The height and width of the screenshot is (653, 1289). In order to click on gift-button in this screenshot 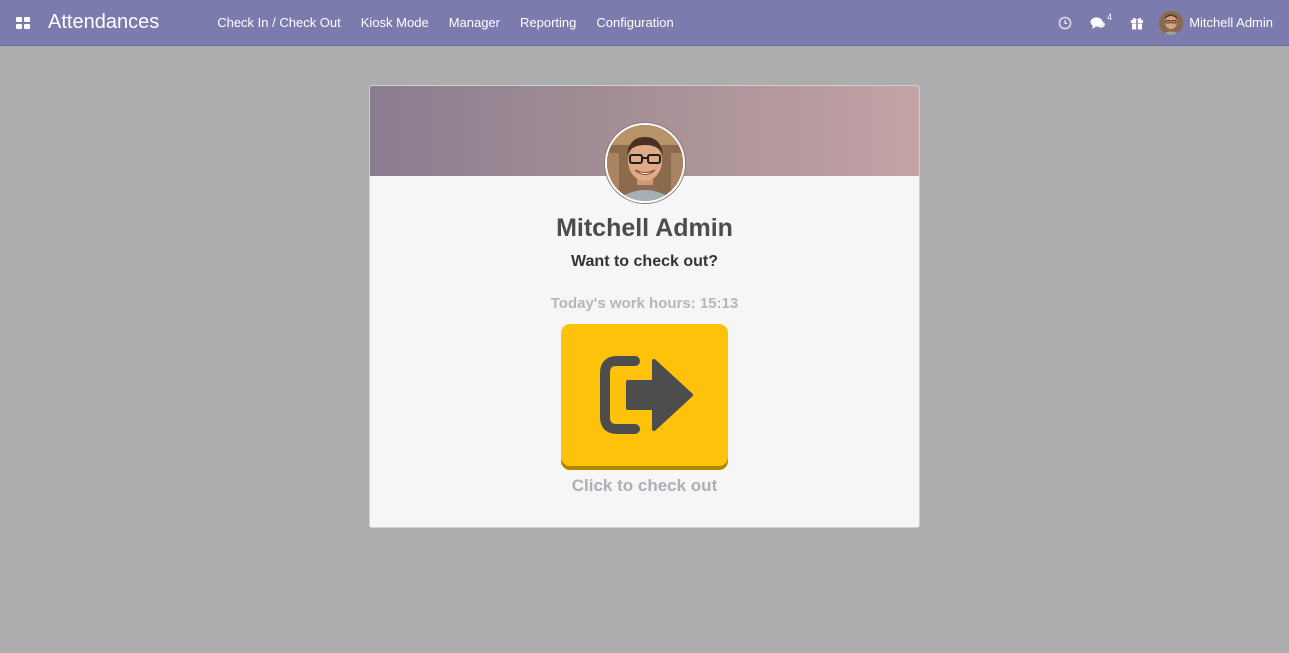, I will do `click(1137, 23)`.